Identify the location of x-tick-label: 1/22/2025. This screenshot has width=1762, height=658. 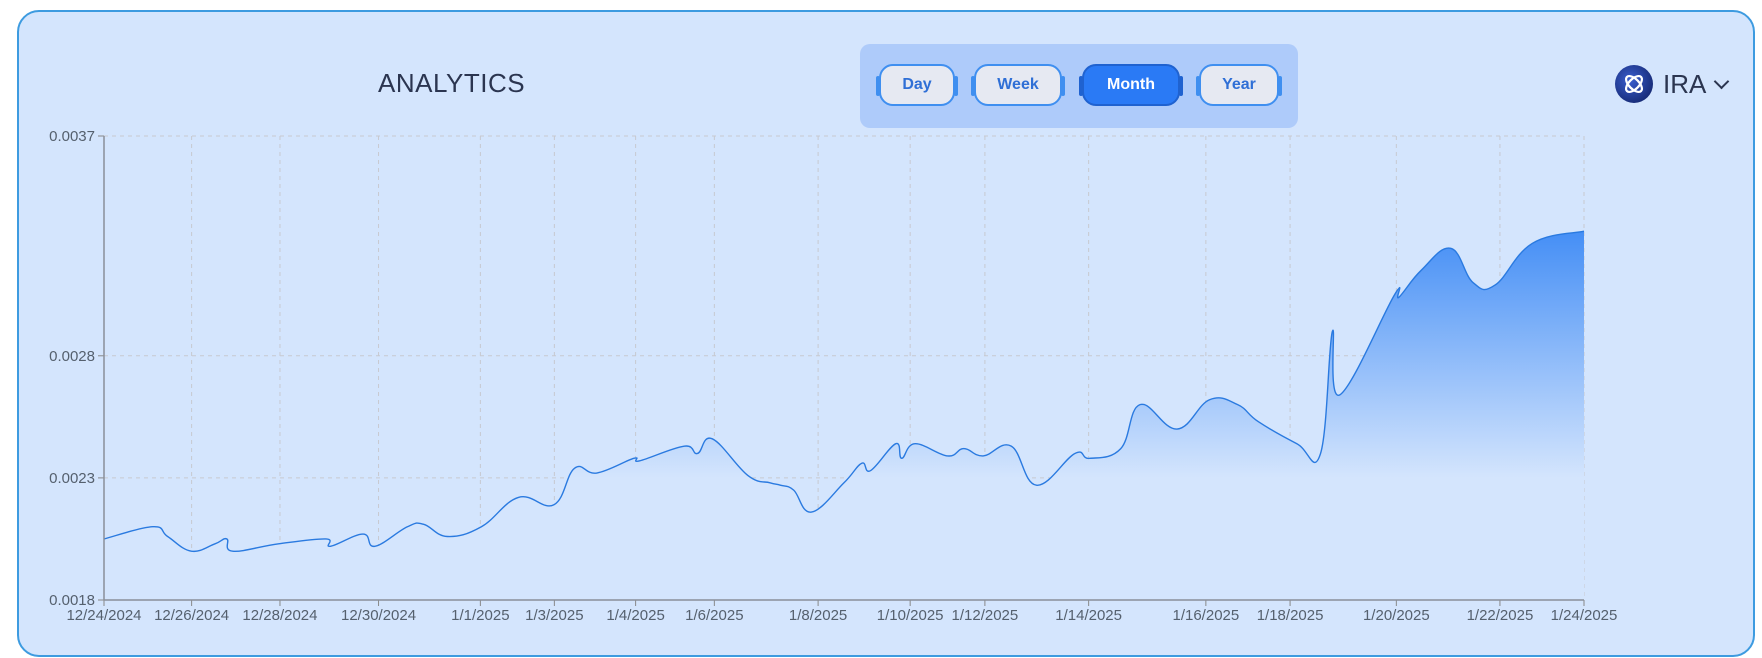
(1500, 615).